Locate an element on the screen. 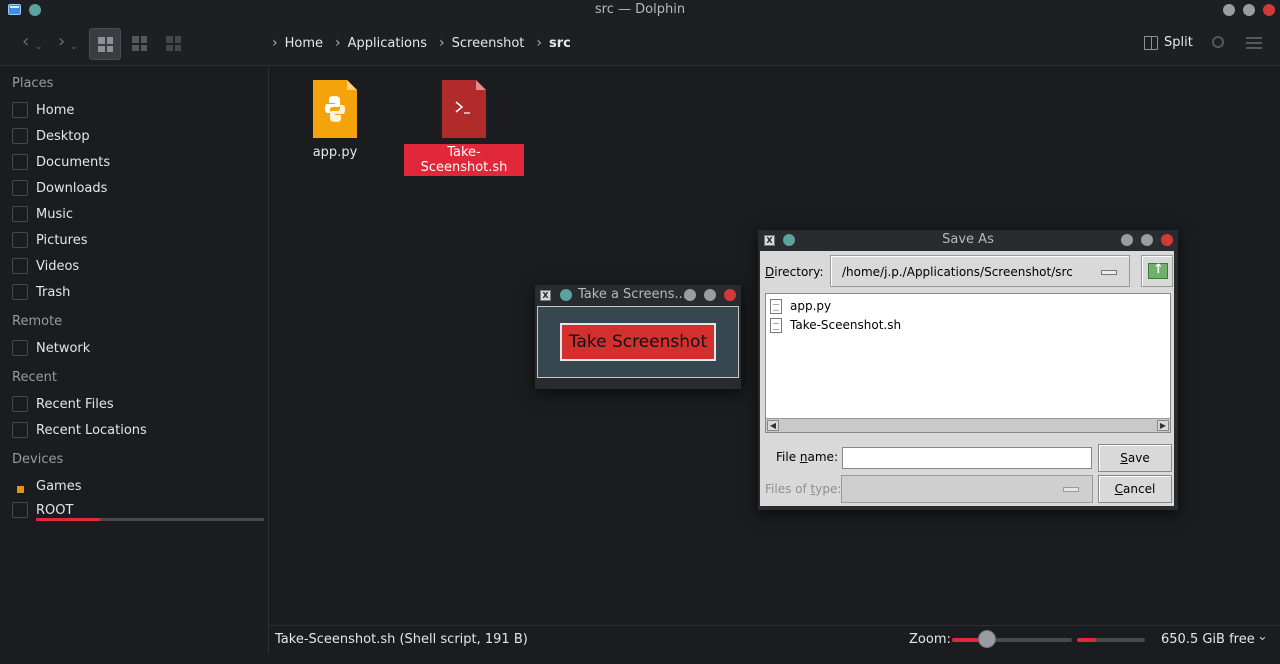 The image size is (1280, 664). disk-usage-fill is located at coordinates (1086, 640).